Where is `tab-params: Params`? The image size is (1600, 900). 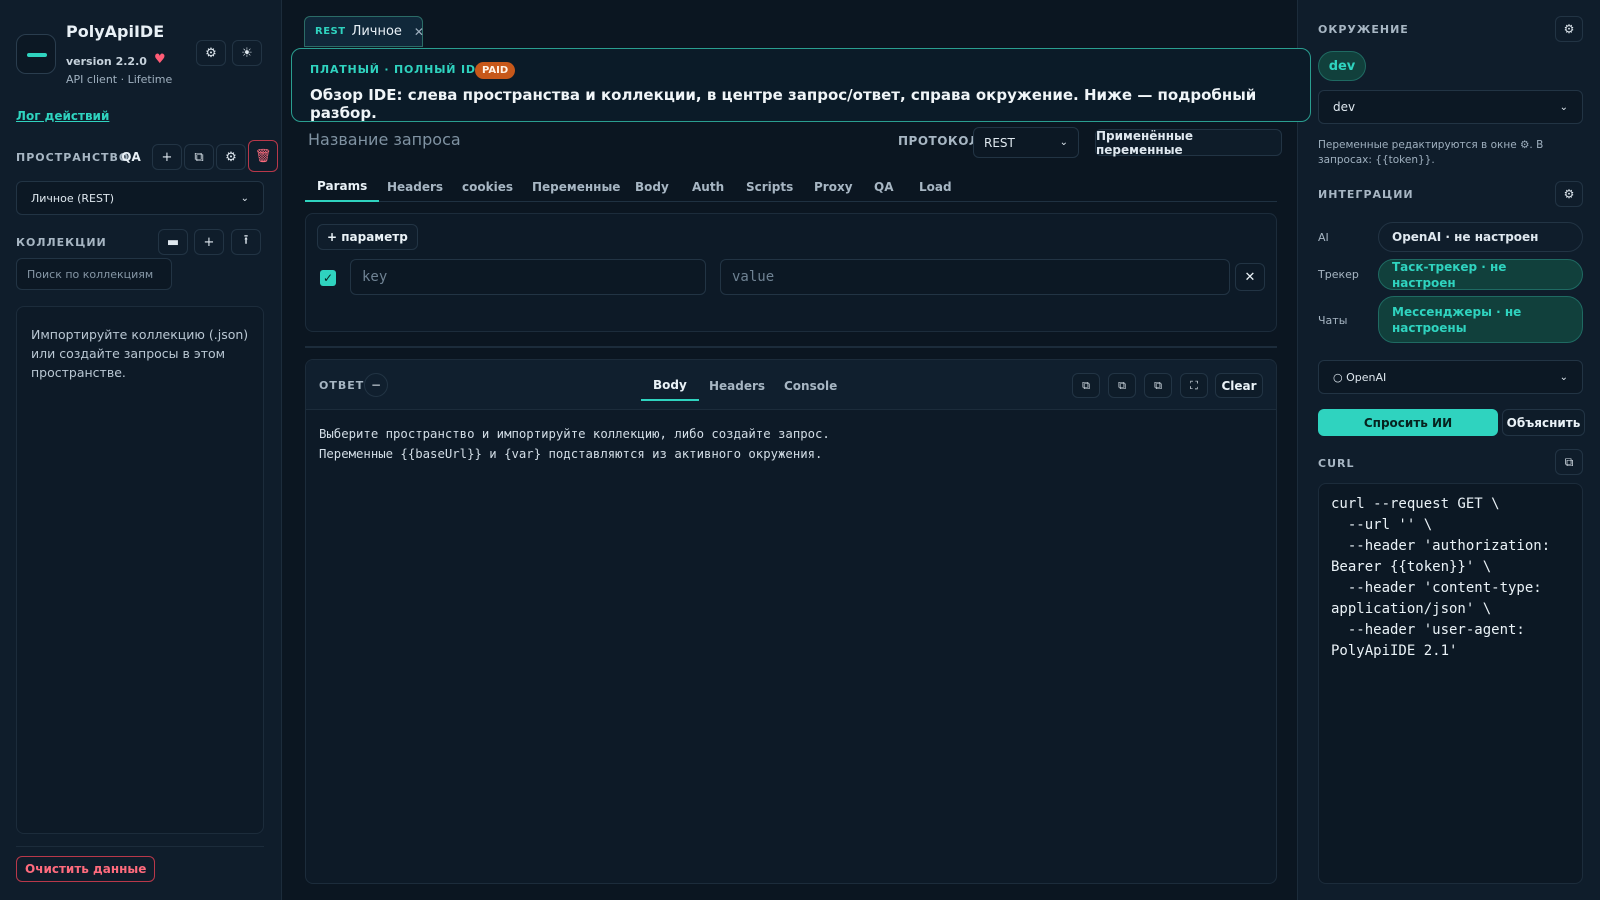
tab-params: Params is located at coordinates (342, 186).